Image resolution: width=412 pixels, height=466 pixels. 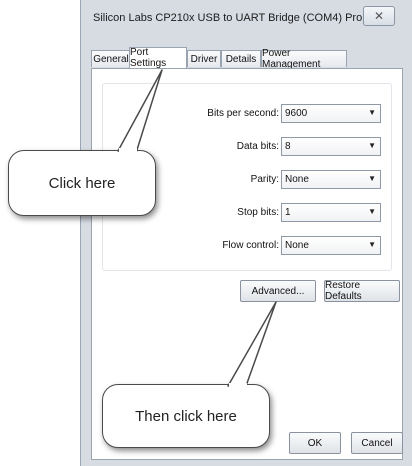 I want to click on close-icon: ✕, so click(x=379, y=16).